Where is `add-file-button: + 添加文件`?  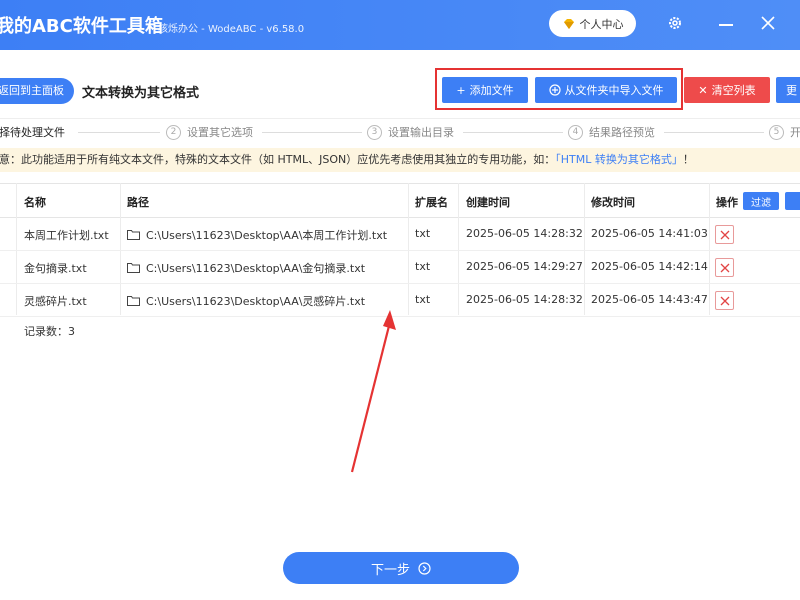
add-file-button: + 添加文件 is located at coordinates (485, 90).